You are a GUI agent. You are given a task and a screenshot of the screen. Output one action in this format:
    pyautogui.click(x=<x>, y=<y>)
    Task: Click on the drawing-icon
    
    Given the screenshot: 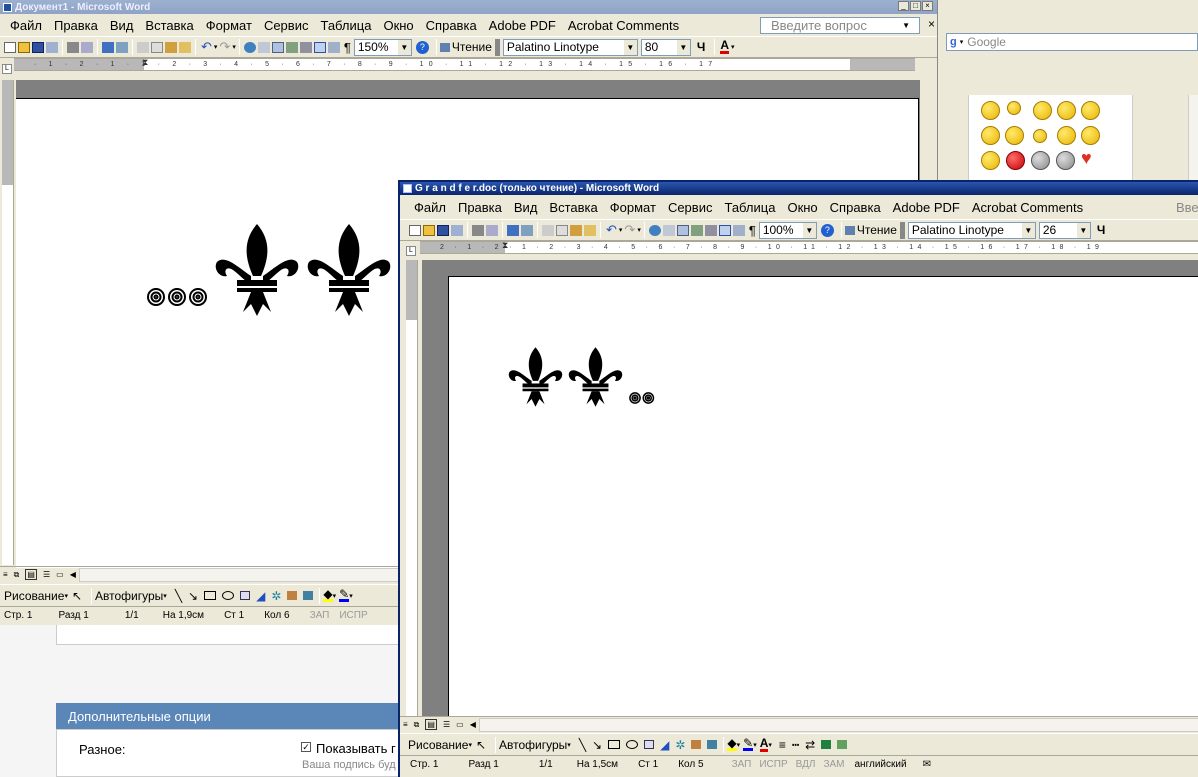 What is the action you would take?
    pyautogui.click(x=319, y=47)
    